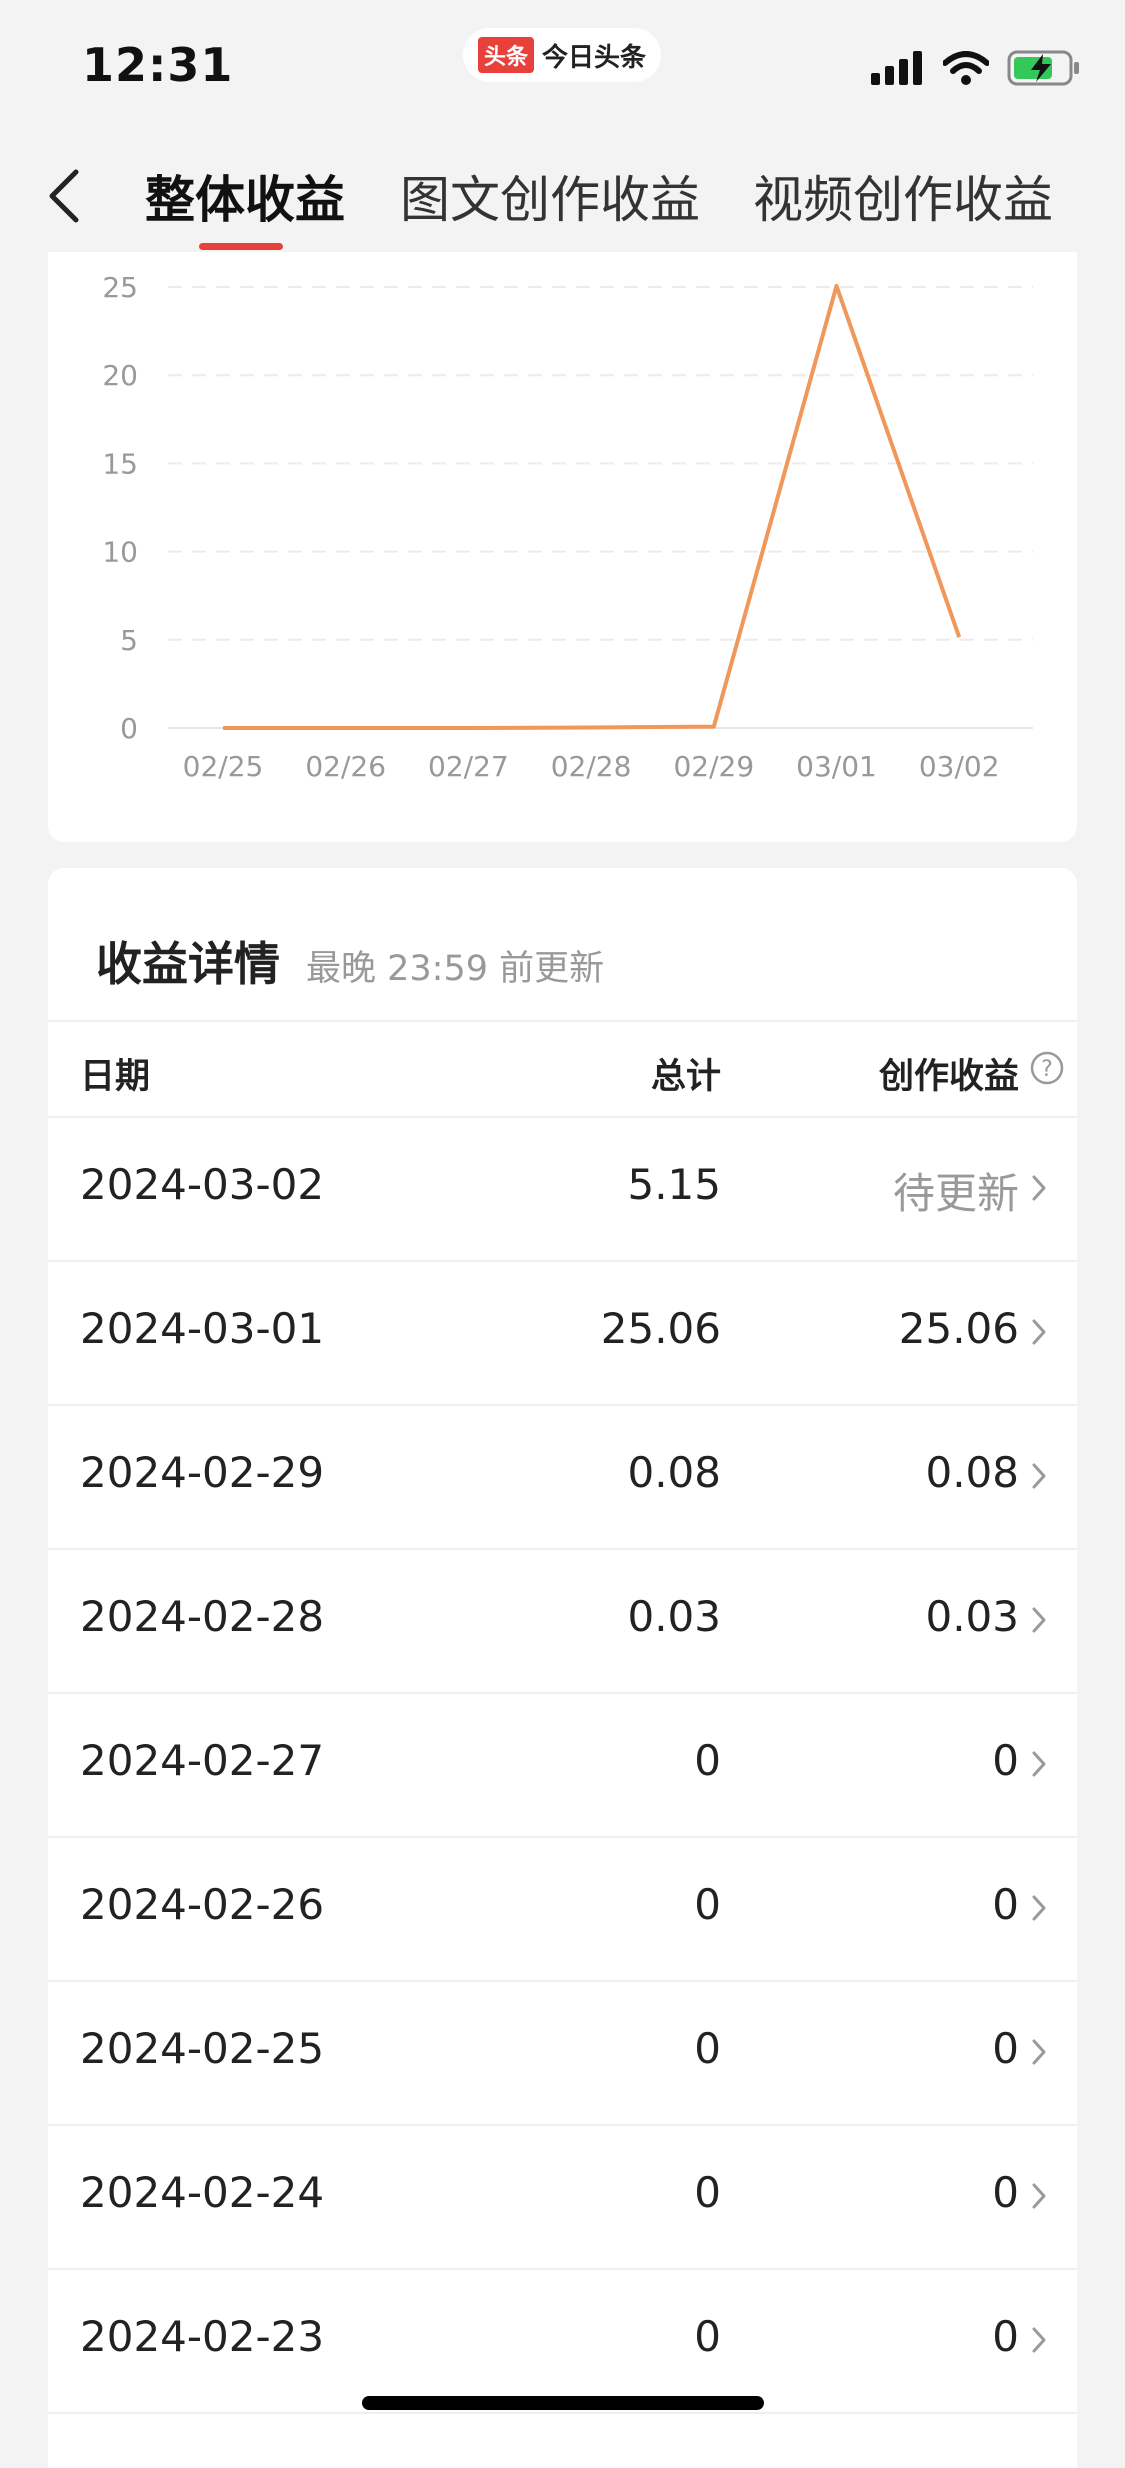 This screenshot has width=1125, height=2468. I want to click on row-total: 0.03, so click(674, 1616).